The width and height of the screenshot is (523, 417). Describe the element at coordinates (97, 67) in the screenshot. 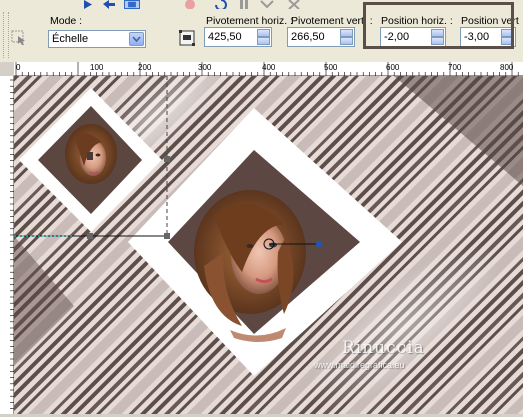

I see `ruler-label: 100` at that location.